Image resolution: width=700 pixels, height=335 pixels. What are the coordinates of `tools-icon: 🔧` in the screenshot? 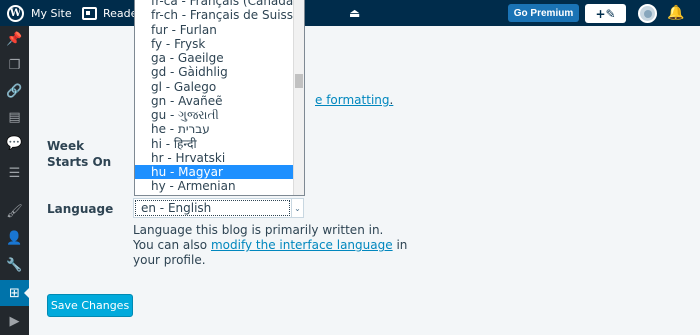 It's located at (14, 265).